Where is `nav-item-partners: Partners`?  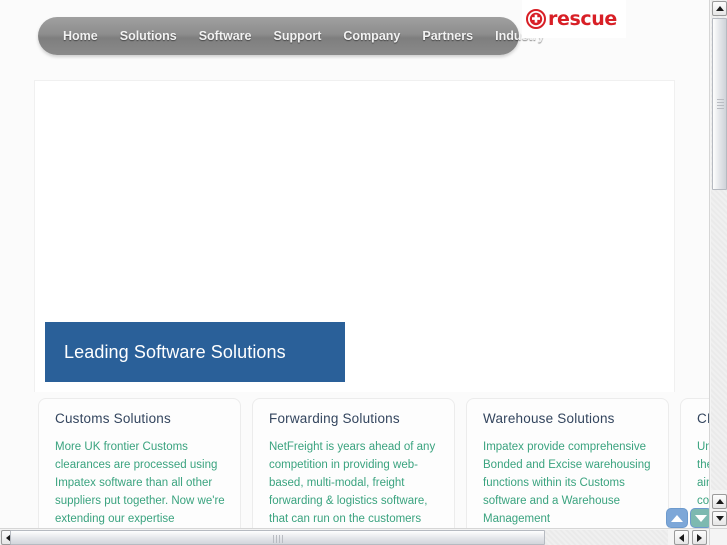
nav-item-partners: Partners is located at coordinates (447, 36).